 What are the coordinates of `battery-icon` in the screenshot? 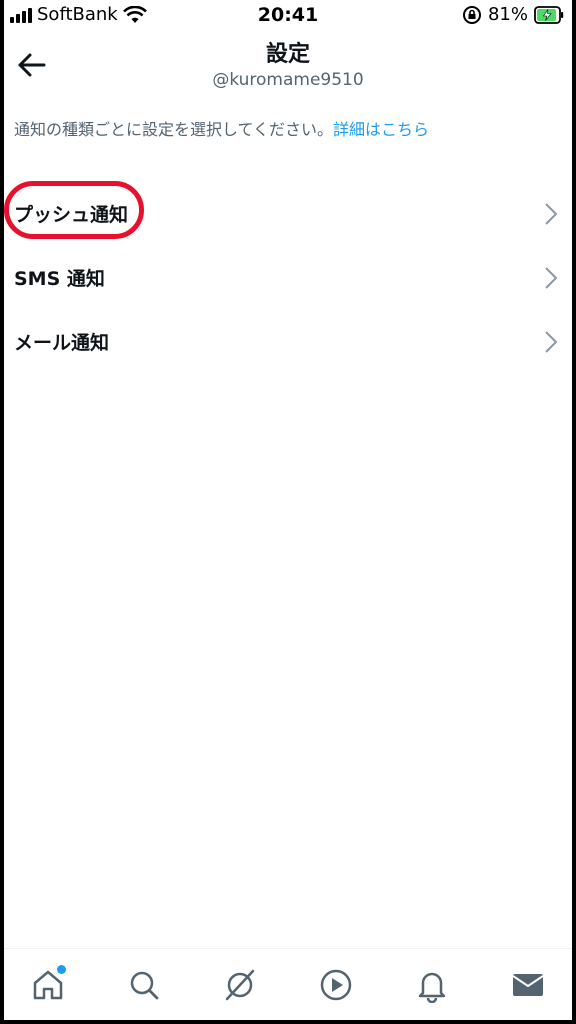 It's located at (549, 14).